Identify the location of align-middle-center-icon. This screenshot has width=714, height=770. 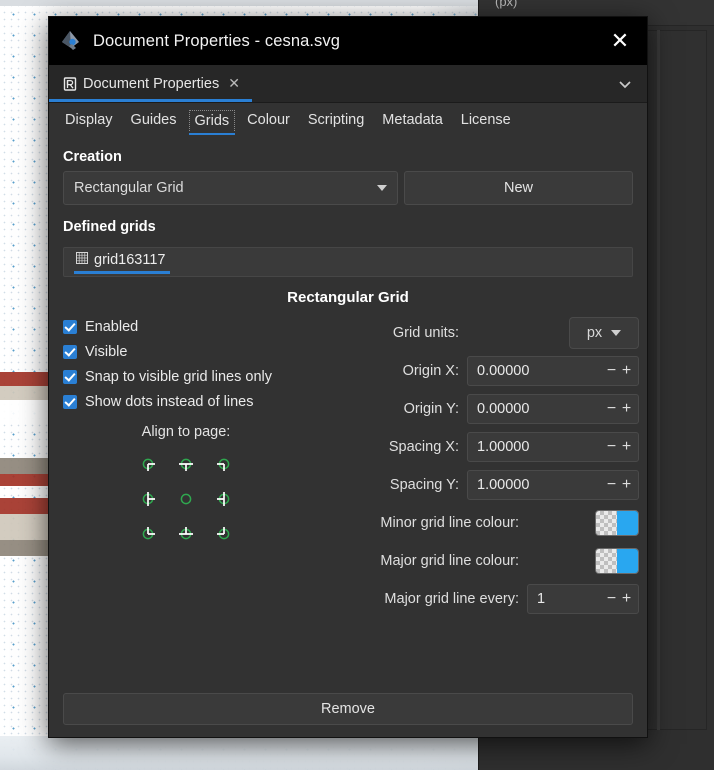
(186, 498).